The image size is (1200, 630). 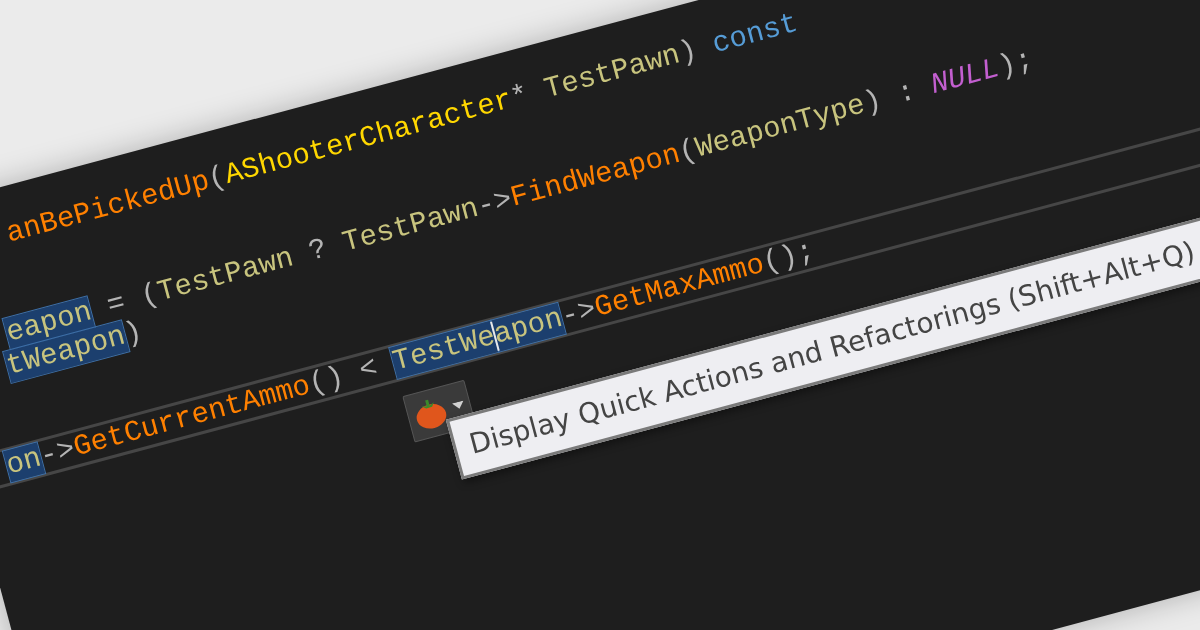 I want to click on caret-icon, so click(x=458, y=406).